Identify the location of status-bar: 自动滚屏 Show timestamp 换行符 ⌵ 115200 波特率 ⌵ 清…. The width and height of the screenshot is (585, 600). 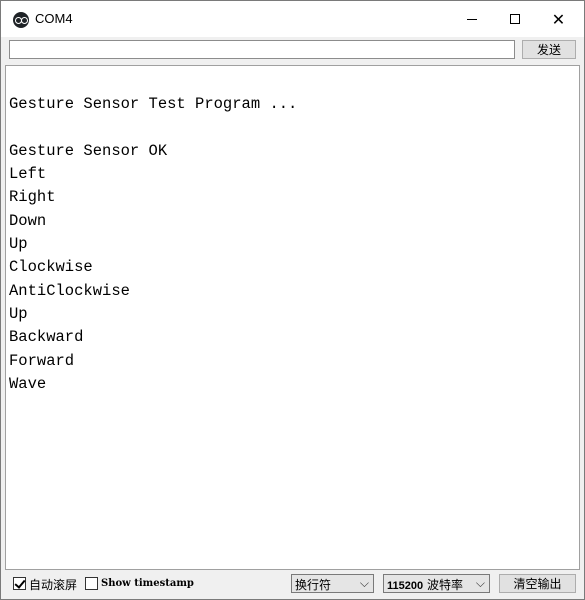
(292, 584).